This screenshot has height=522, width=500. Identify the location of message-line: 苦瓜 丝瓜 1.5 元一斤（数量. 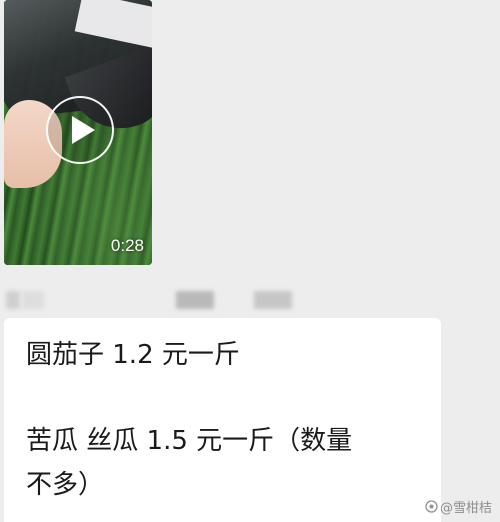
(189, 441).